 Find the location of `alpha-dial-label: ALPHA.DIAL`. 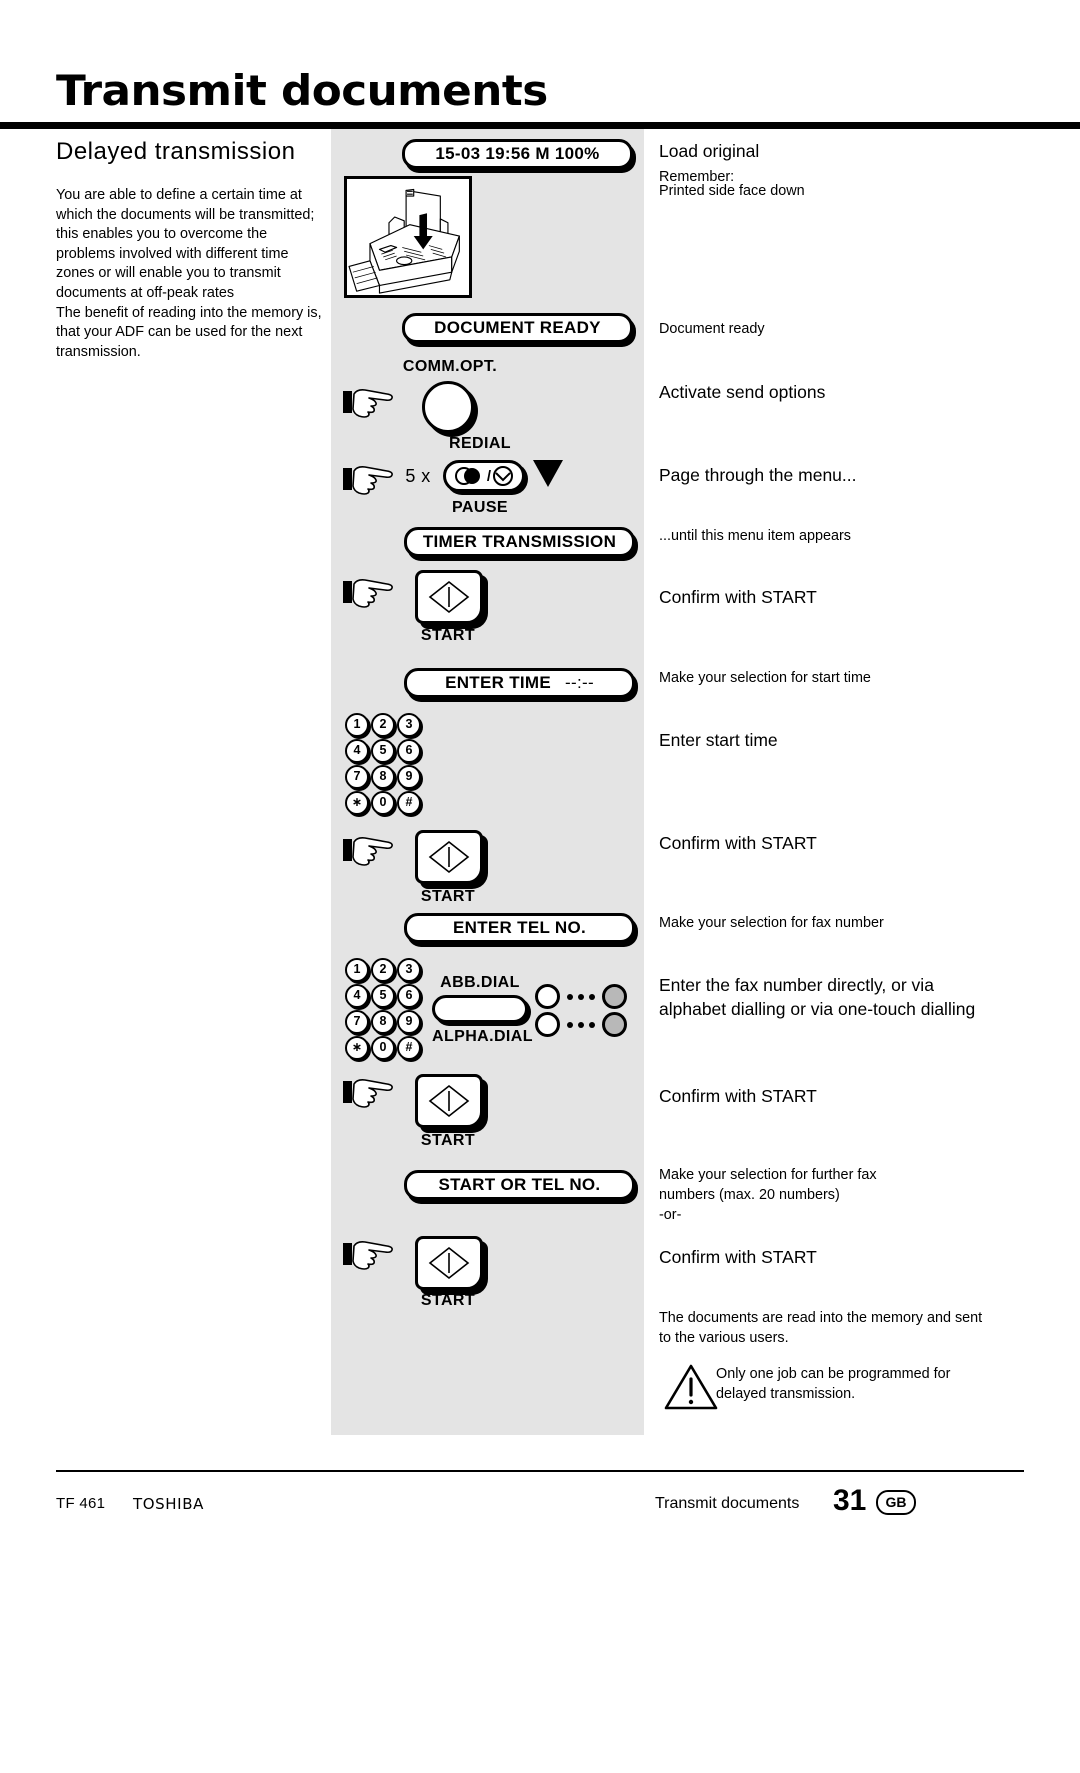

alpha-dial-label: ALPHA.DIAL is located at coordinates (482, 1036).